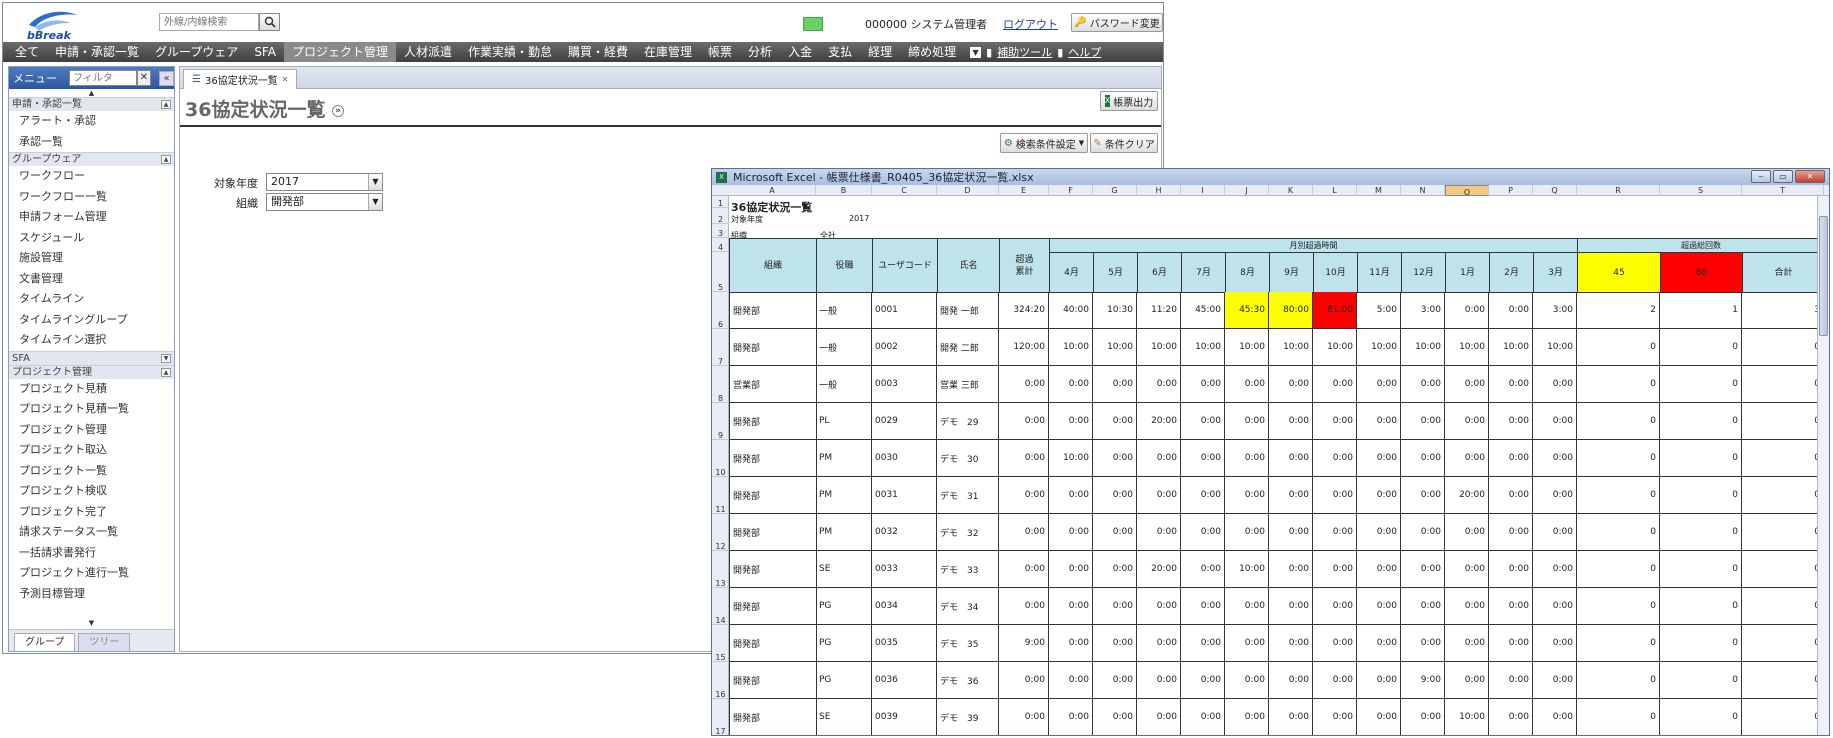 Image resolution: width=1833 pixels, height=738 pixels. I want to click on table-cell: 0001, so click(904, 310).